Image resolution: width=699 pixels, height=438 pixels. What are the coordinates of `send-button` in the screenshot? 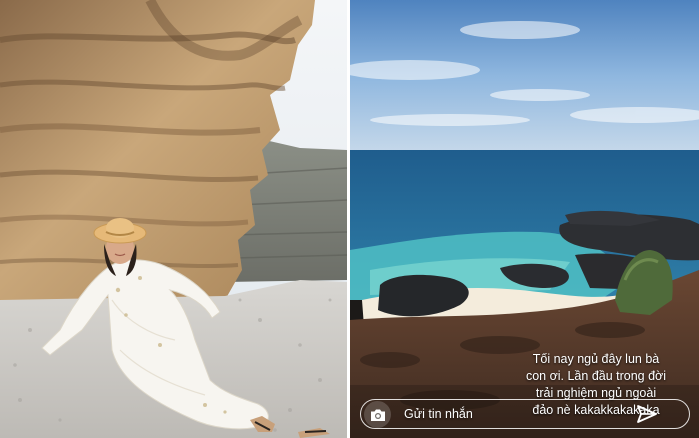 It's located at (647, 414).